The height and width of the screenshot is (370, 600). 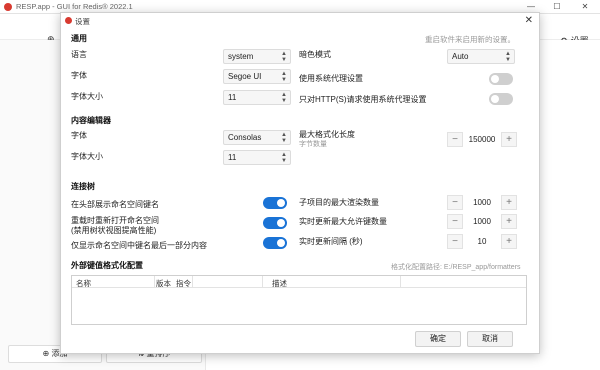 What do you see at coordinates (299, 282) in the screenshot?
I see `table-header: 名称 版本 指令 描述` at bounding box center [299, 282].